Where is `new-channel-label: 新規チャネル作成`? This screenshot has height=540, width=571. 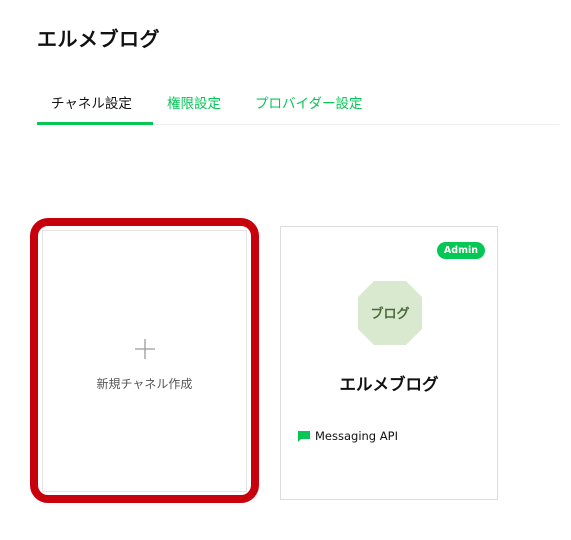
new-channel-label: 新規チャネル作成 is located at coordinates (144, 384).